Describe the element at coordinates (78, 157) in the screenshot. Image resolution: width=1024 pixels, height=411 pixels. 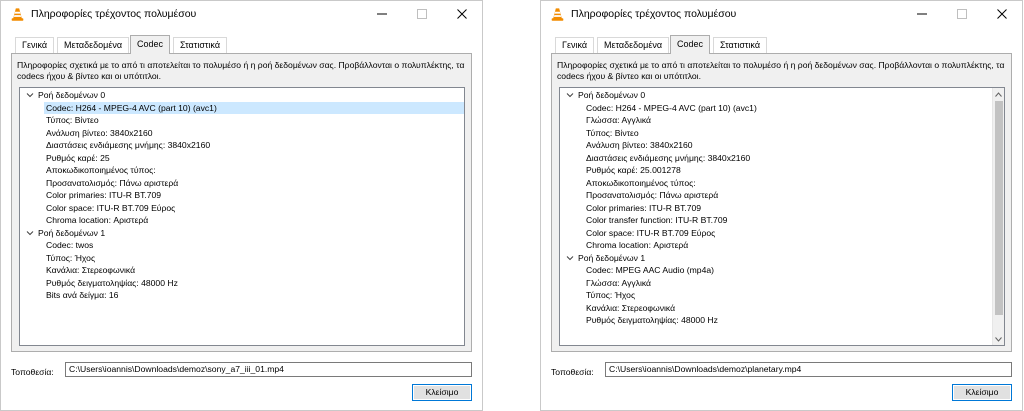
I see `tree-item-label: Ρυθμός καρέ: 25` at that location.